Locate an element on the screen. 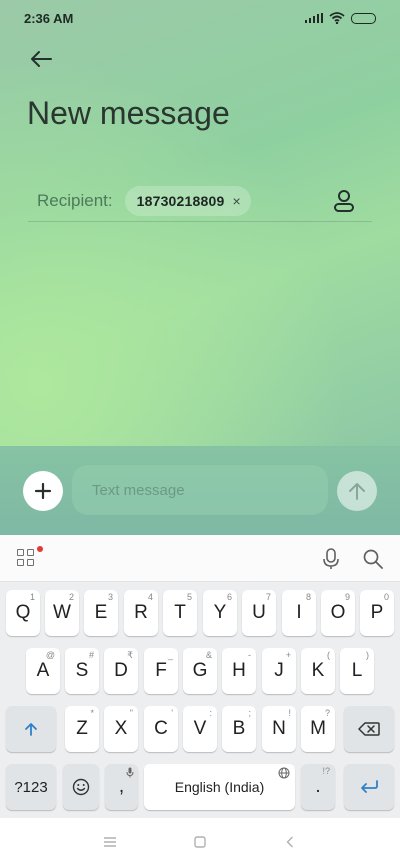 The image size is (400, 866). recipient-label: Recipient: is located at coordinates (75, 200).